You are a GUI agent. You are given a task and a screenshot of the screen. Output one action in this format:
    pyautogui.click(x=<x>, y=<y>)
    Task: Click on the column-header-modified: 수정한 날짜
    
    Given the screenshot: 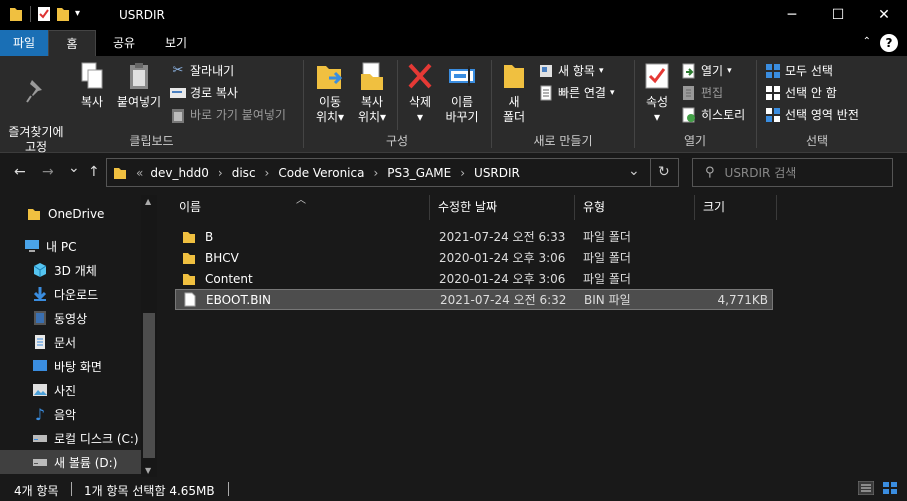 What is the action you would take?
    pyautogui.click(x=502, y=207)
    